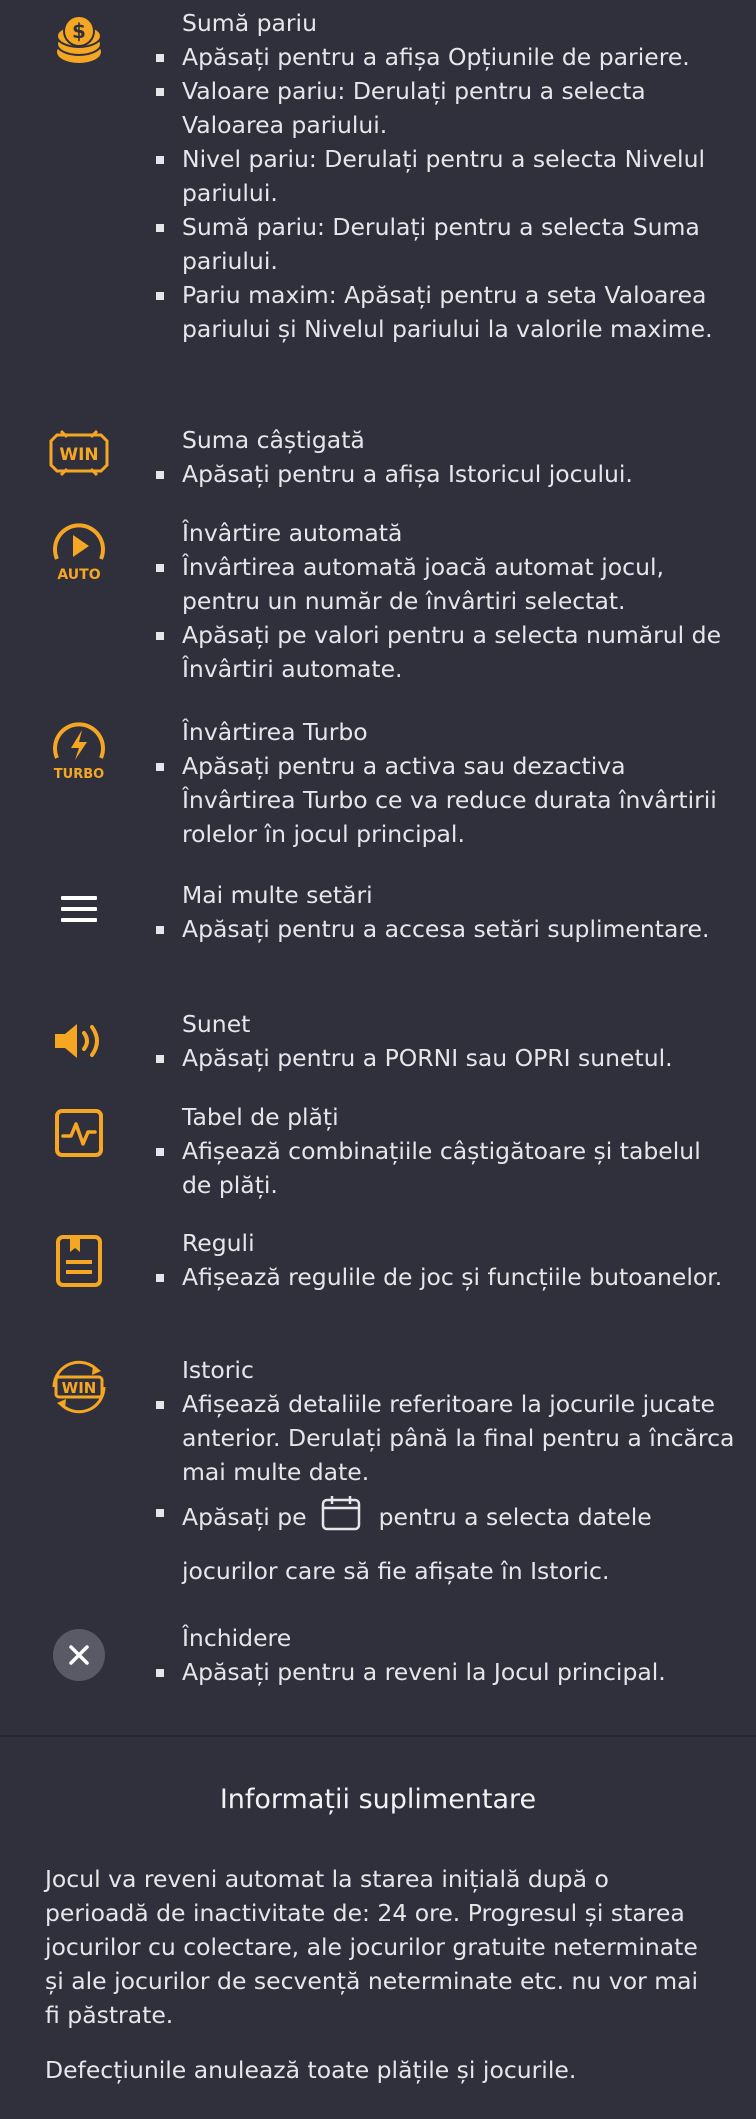  Describe the element at coordinates (244, 1517) in the screenshot. I see `bullet-text: Apăsați pe` at that location.